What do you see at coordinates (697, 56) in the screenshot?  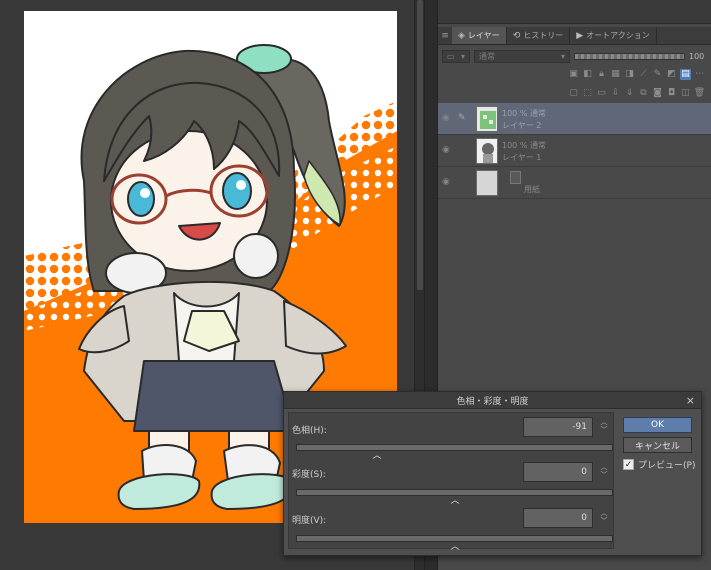 I see `opacity-value: 100` at bounding box center [697, 56].